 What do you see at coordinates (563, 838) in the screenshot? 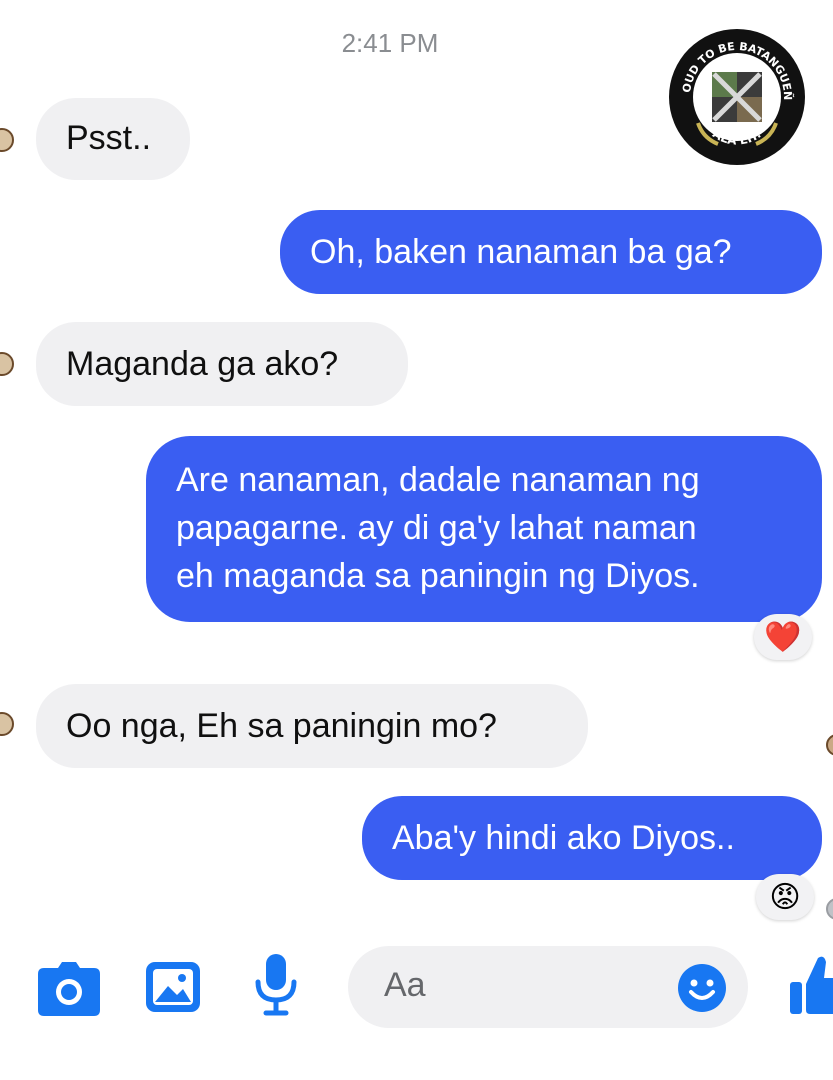
I see `message-text: Aba'y hindi ako Diyos..` at bounding box center [563, 838].